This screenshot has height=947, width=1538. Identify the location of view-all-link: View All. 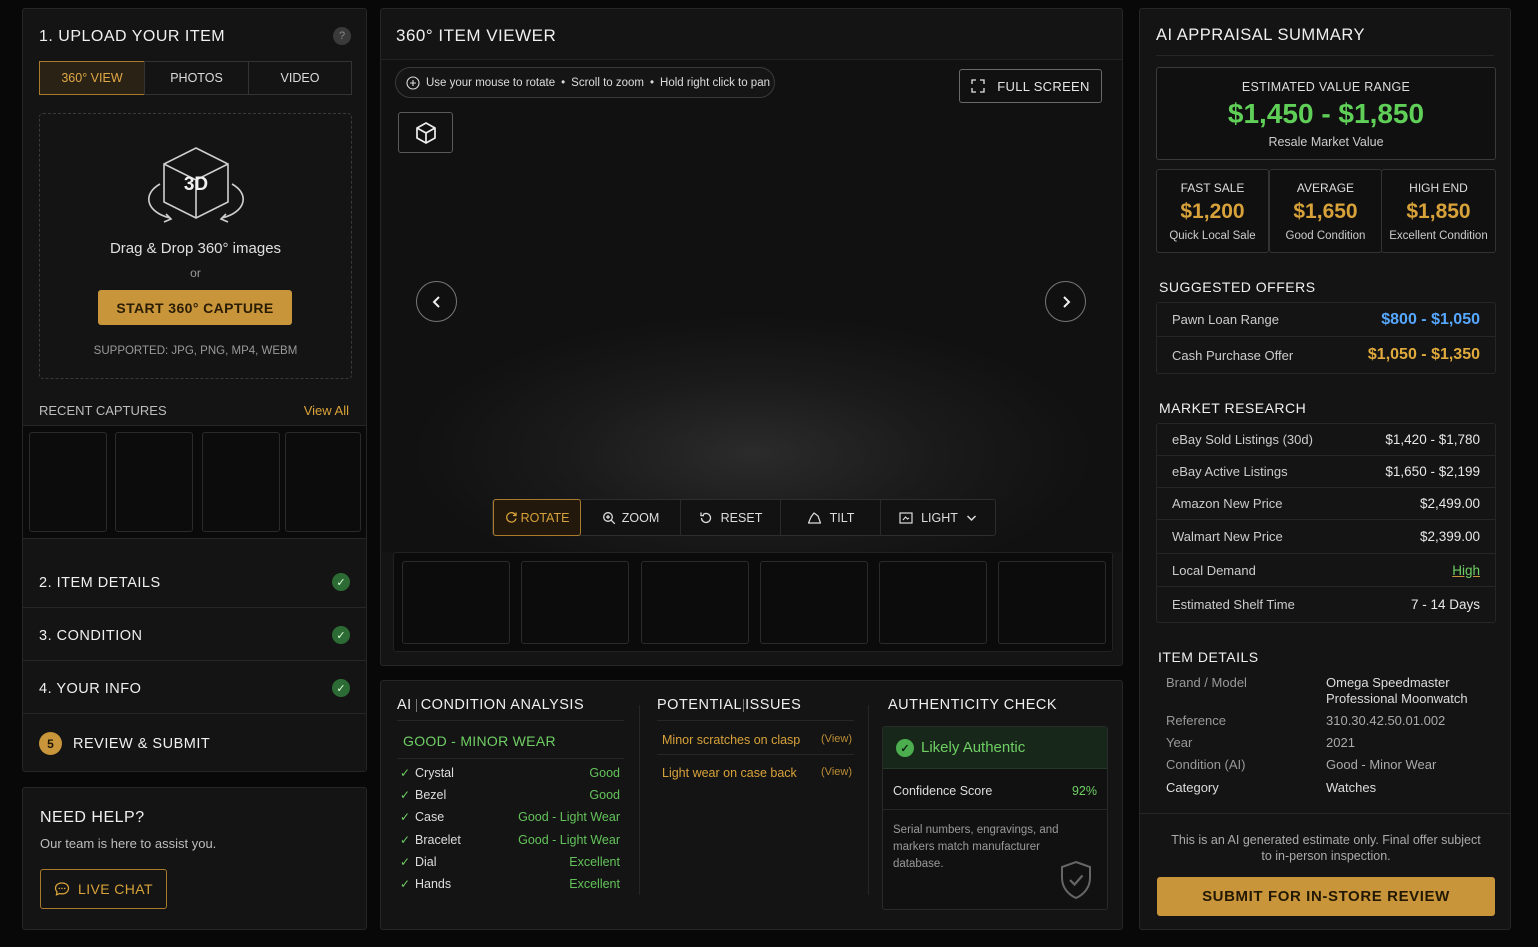
(326, 410).